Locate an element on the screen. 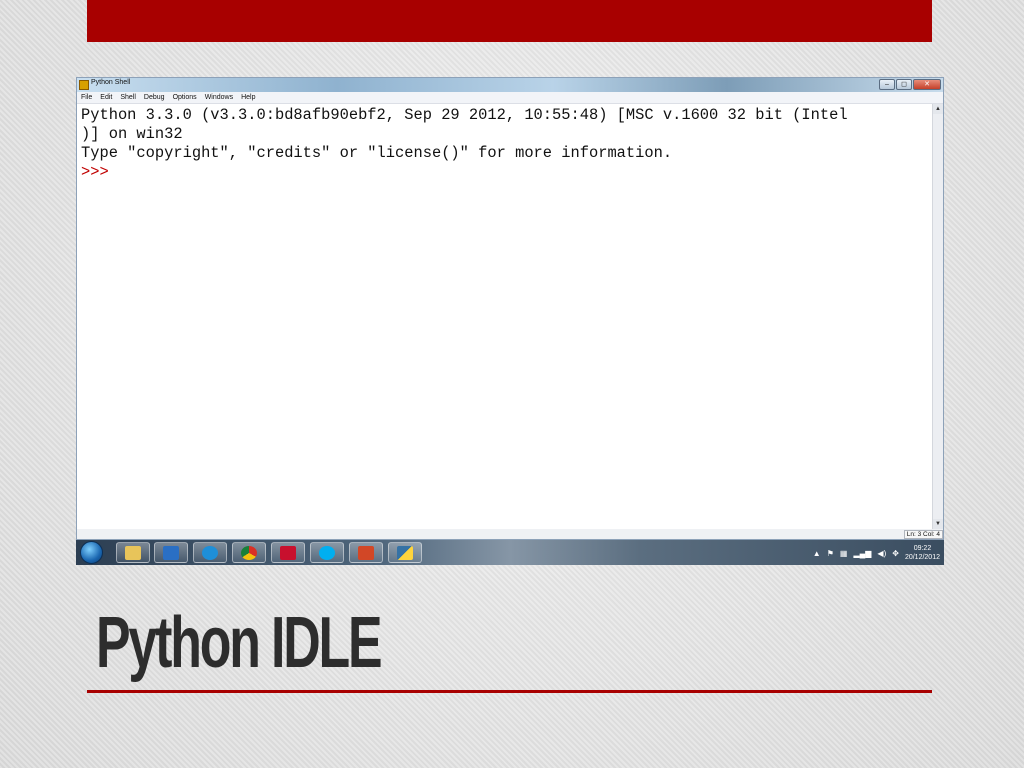 This screenshot has height=768, width=1024. system-tray: ▲ ⚑ ▦ ▂▄▆ ◀) ✥ 09:22 20/12/2012 is located at coordinates (876, 553).